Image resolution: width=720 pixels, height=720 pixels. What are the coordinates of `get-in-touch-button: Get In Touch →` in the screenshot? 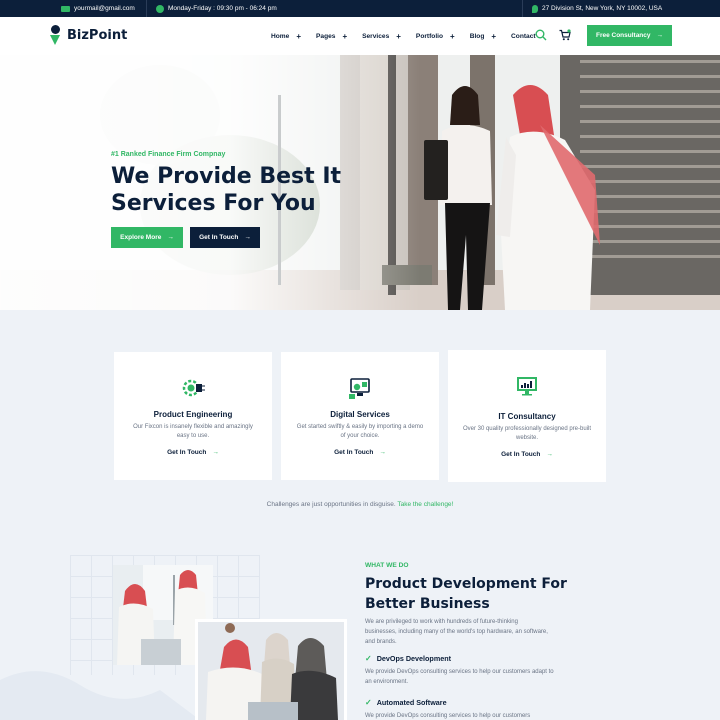 It's located at (225, 237).